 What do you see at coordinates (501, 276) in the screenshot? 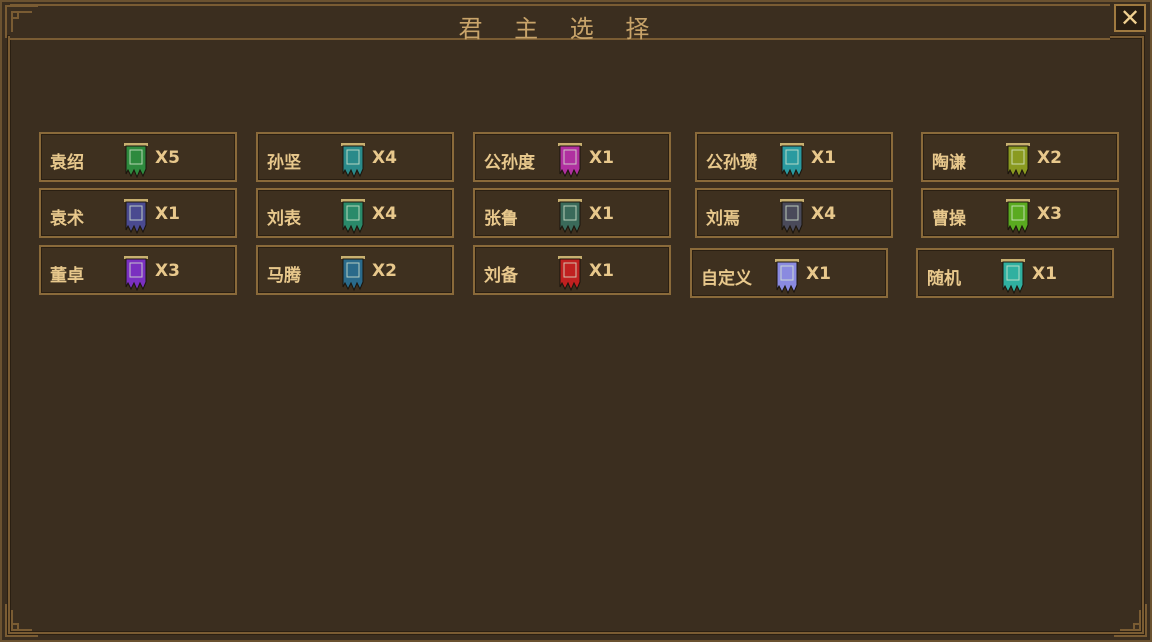
I see `ruler-name: 刘备` at bounding box center [501, 276].